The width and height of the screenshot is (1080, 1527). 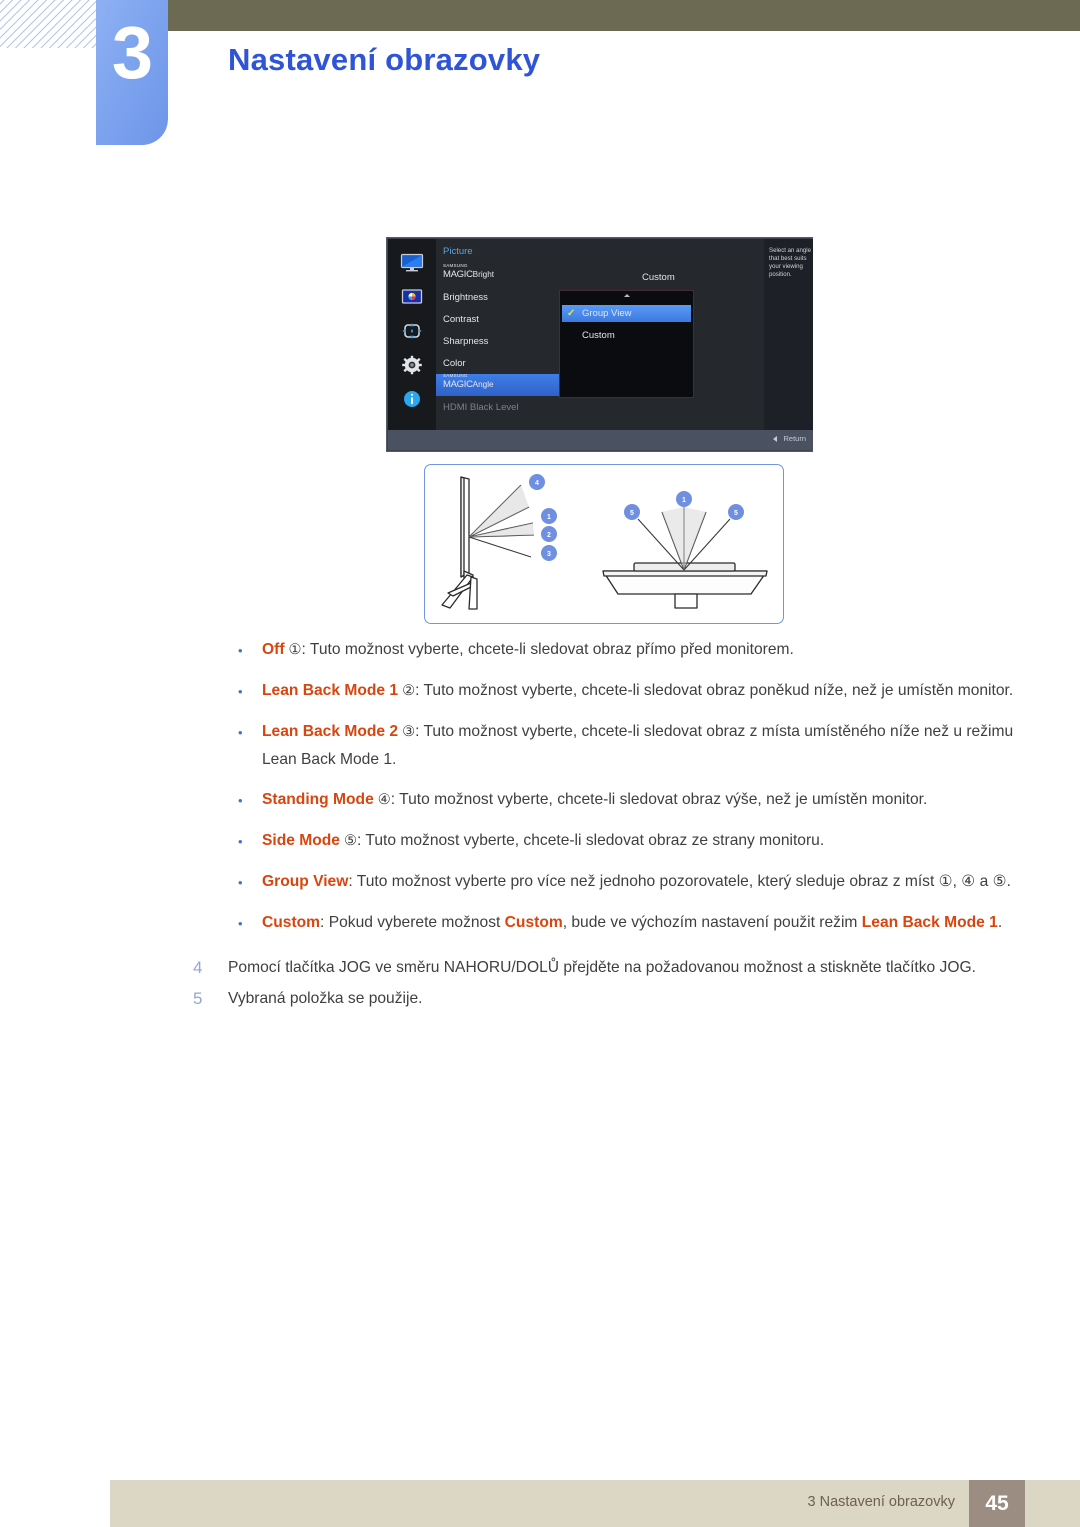 I want to click on svg-text: 3, so click(x=549, y=554).